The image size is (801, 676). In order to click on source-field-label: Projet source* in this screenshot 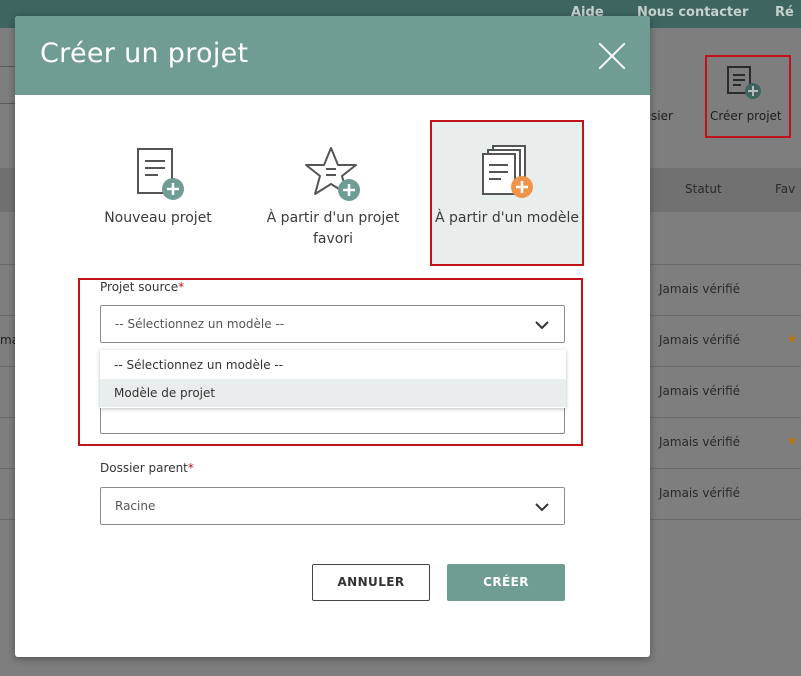, I will do `click(142, 287)`.